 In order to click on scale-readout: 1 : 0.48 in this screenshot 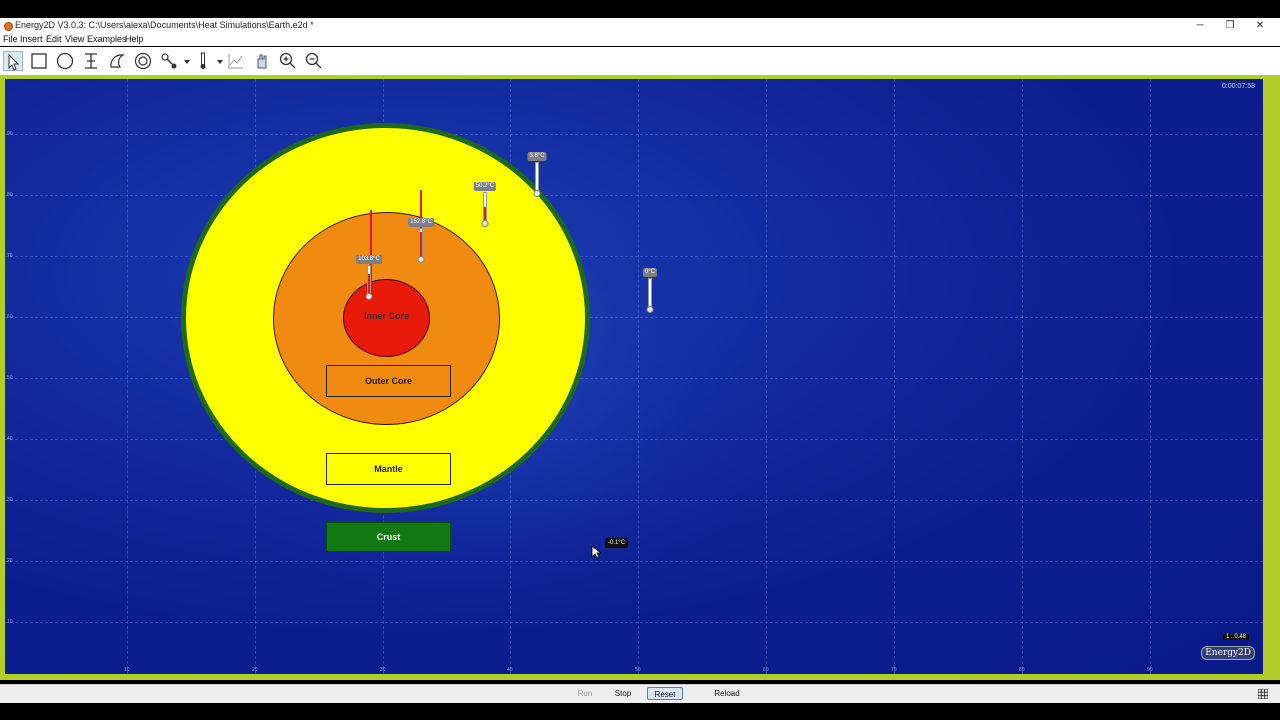, I will do `click(1235, 637)`.